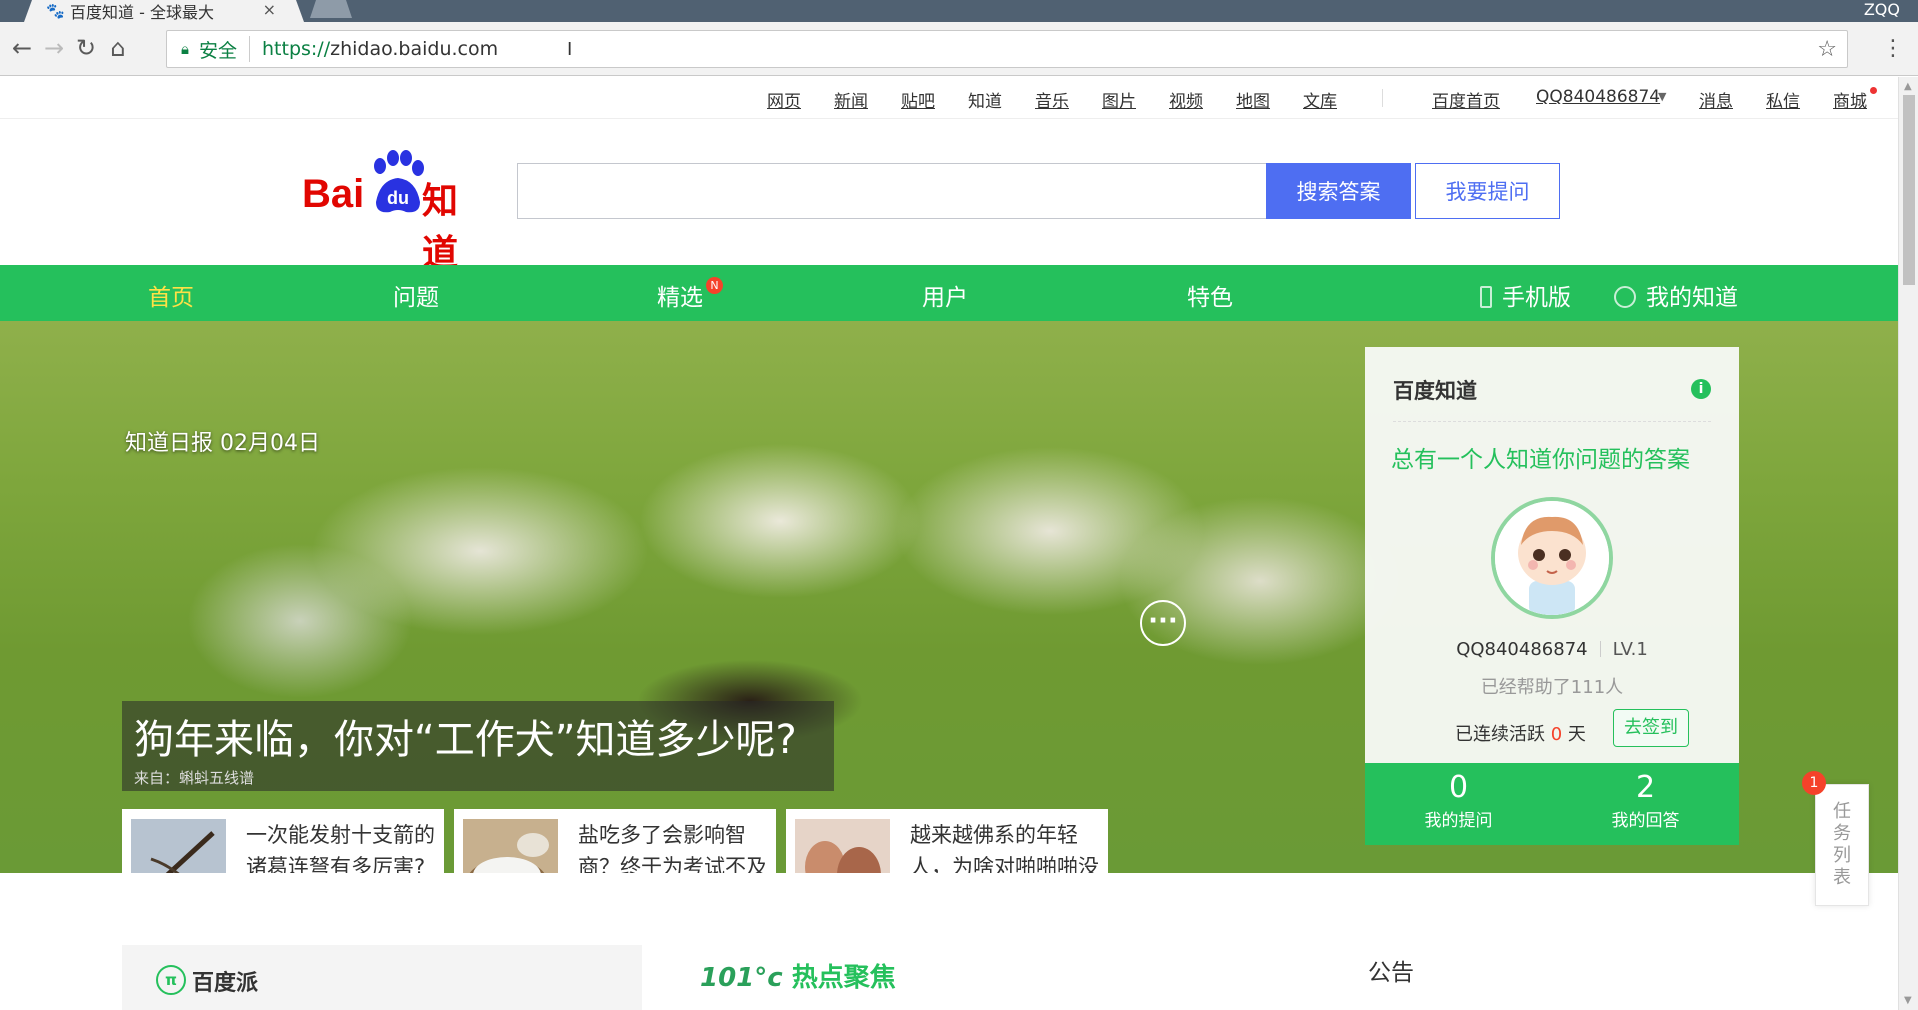 The image size is (1918, 1010). I want to click on hot-topics-label: 热点聚焦, so click(843, 978).